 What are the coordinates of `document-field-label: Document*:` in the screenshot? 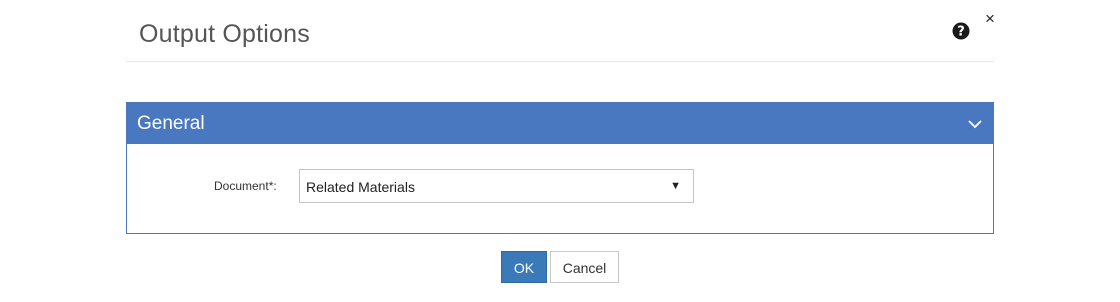 It's located at (245, 186).